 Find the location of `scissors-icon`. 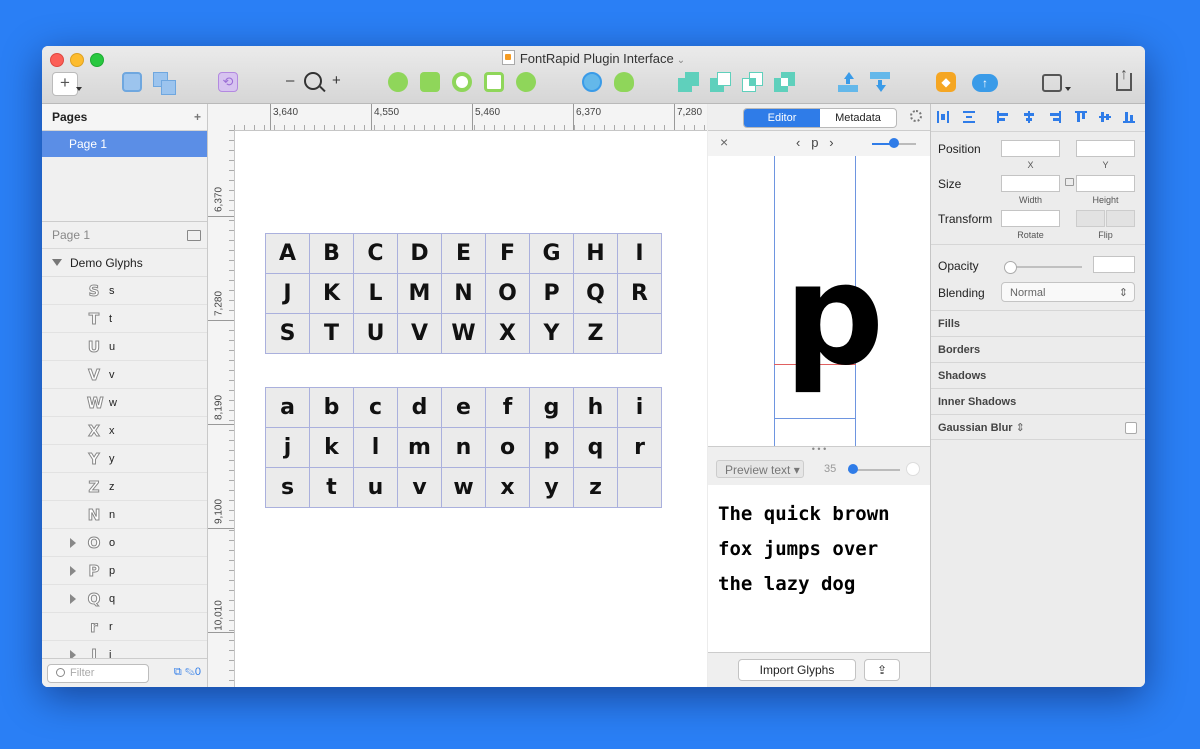

scissors-icon is located at coordinates (526, 82).